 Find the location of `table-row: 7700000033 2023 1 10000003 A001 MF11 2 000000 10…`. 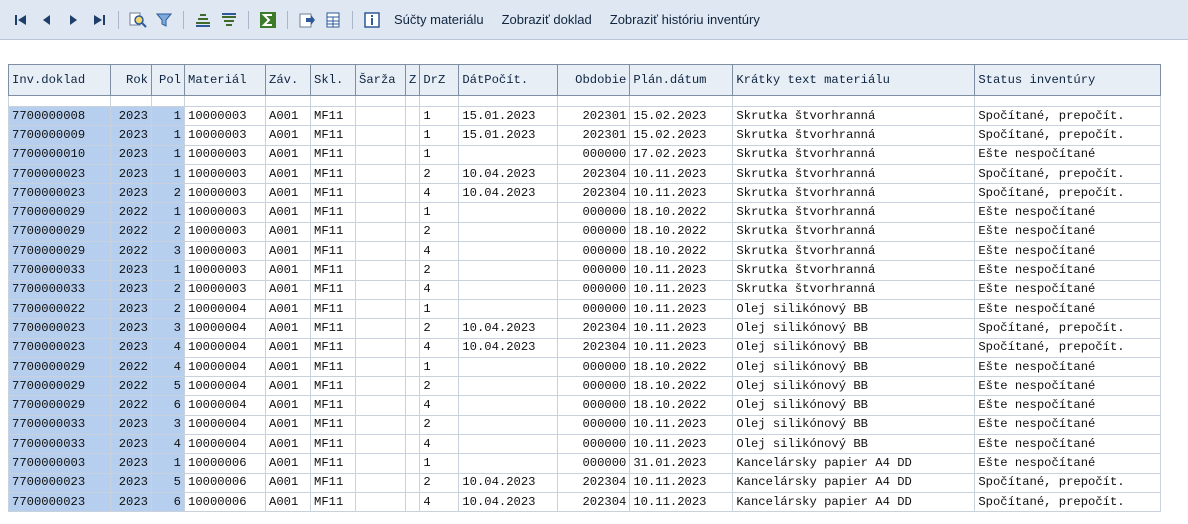

table-row: 7700000033 2023 1 10000003 A001 MF11 2 000000 10… is located at coordinates (585, 270).